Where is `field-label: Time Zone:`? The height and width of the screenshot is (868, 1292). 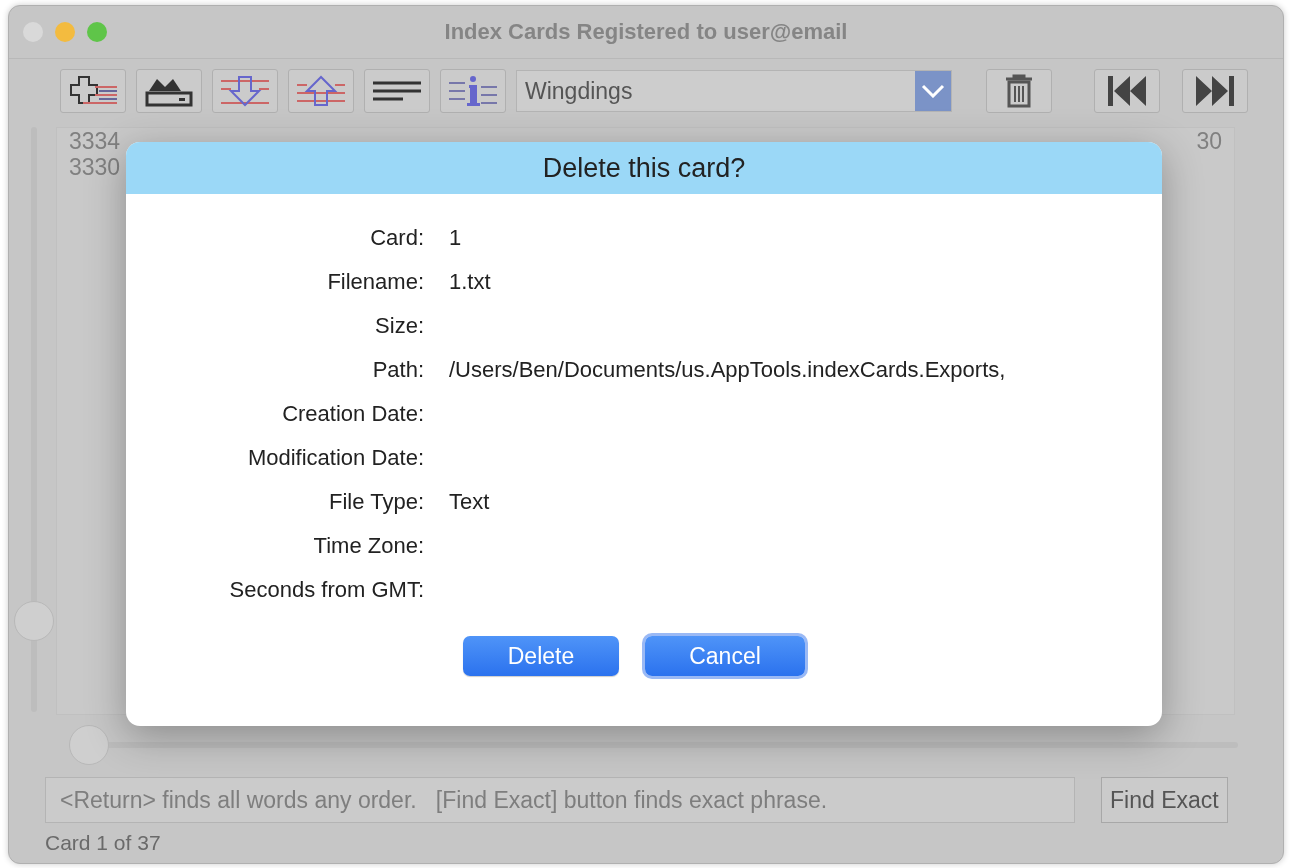
field-label: Time Zone: is located at coordinates (368, 546).